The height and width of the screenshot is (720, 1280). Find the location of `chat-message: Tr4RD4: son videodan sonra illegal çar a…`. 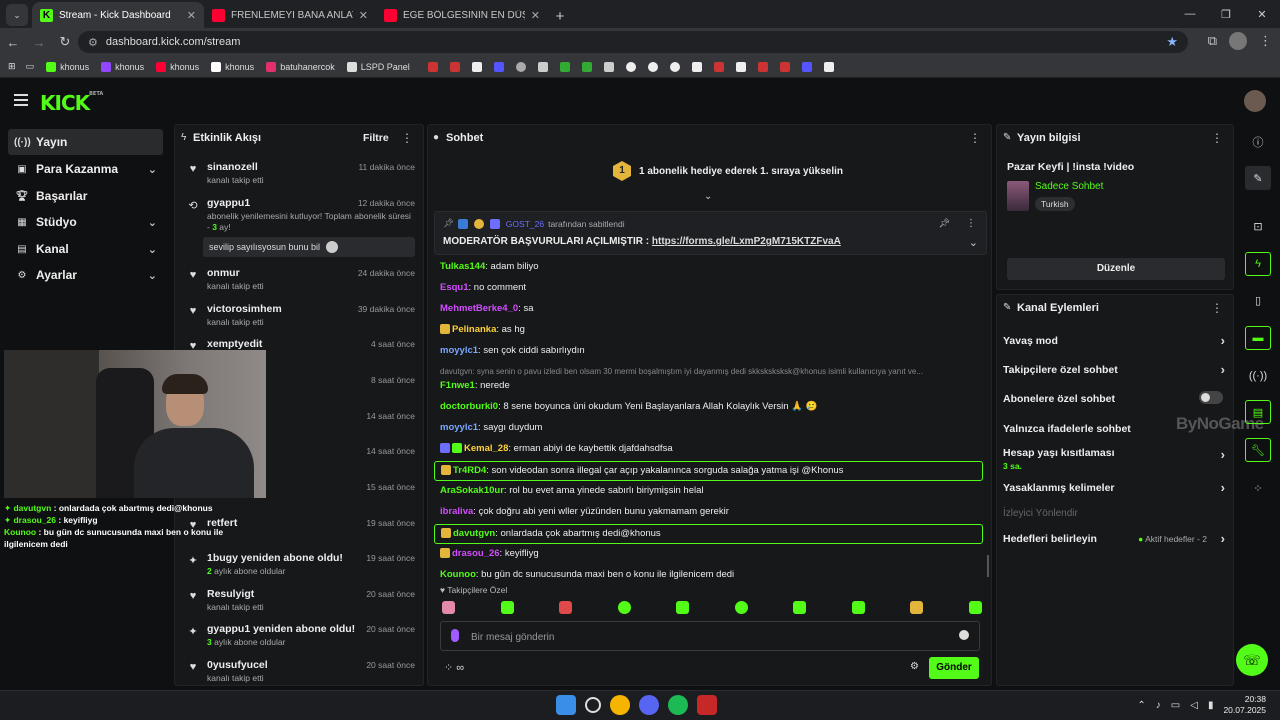

chat-message: Tr4RD4: son videodan sonra illegal çar a… is located at coordinates (708, 471).